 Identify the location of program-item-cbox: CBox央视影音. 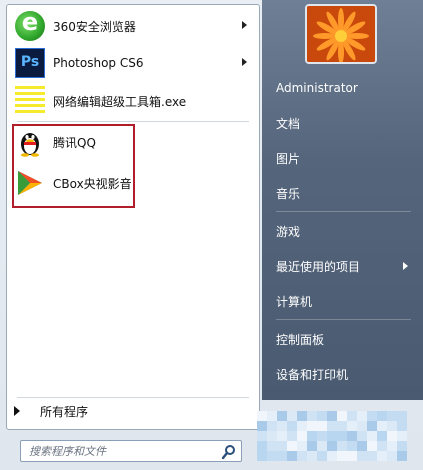
(135, 183).